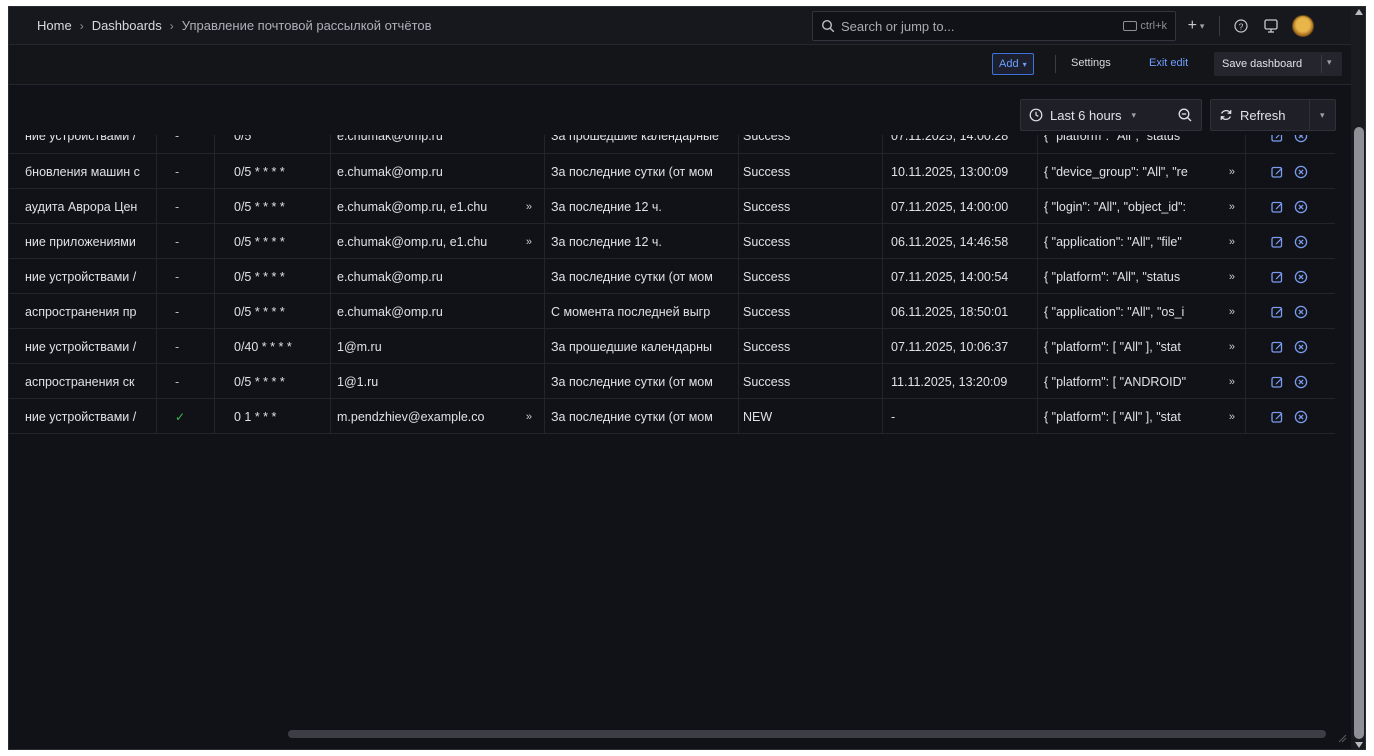 The height and width of the screenshot is (756, 1374). Describe the element at coordinates (1141, 144) in the screenshot. I see `cell-params: { "platform": "All", "status"` at that location.